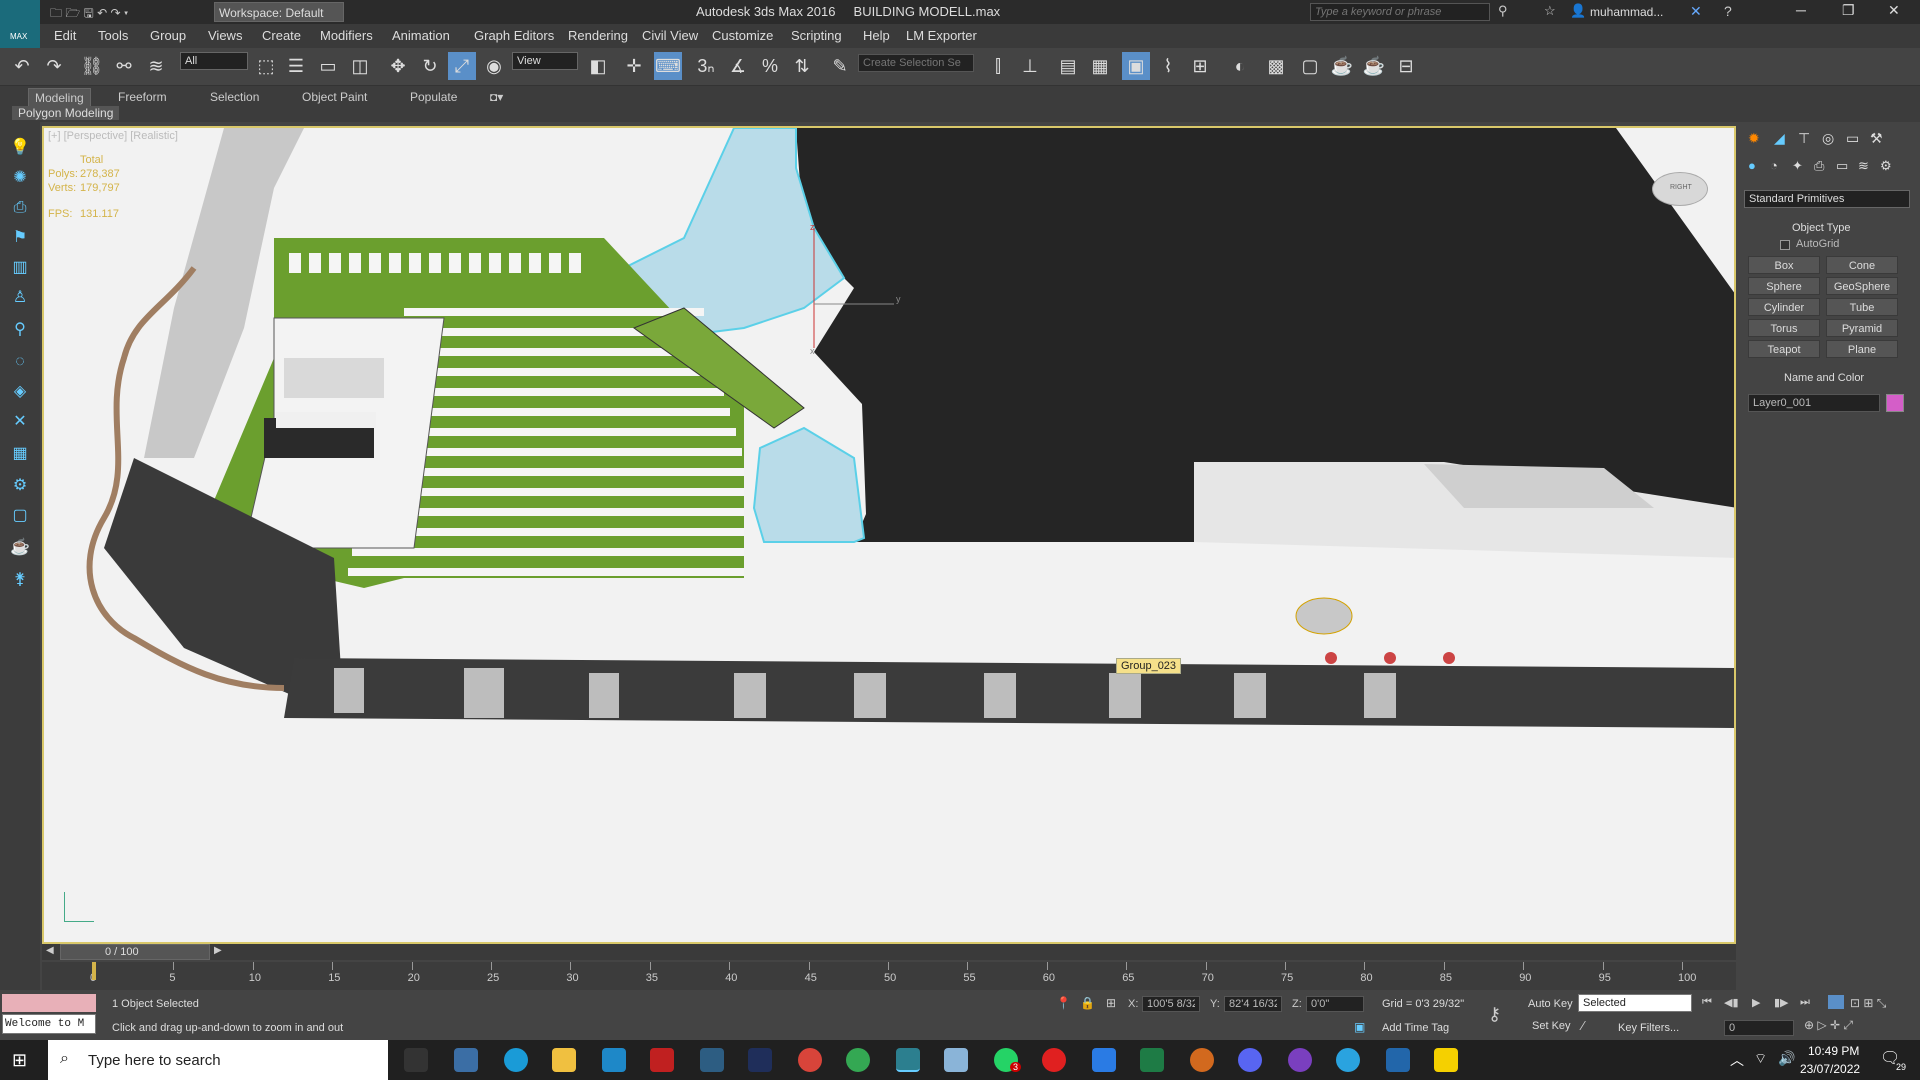  Describe the element at coordinates (1784, 286) in the screenshot. I see `sphere-button: Sphere` at that location.